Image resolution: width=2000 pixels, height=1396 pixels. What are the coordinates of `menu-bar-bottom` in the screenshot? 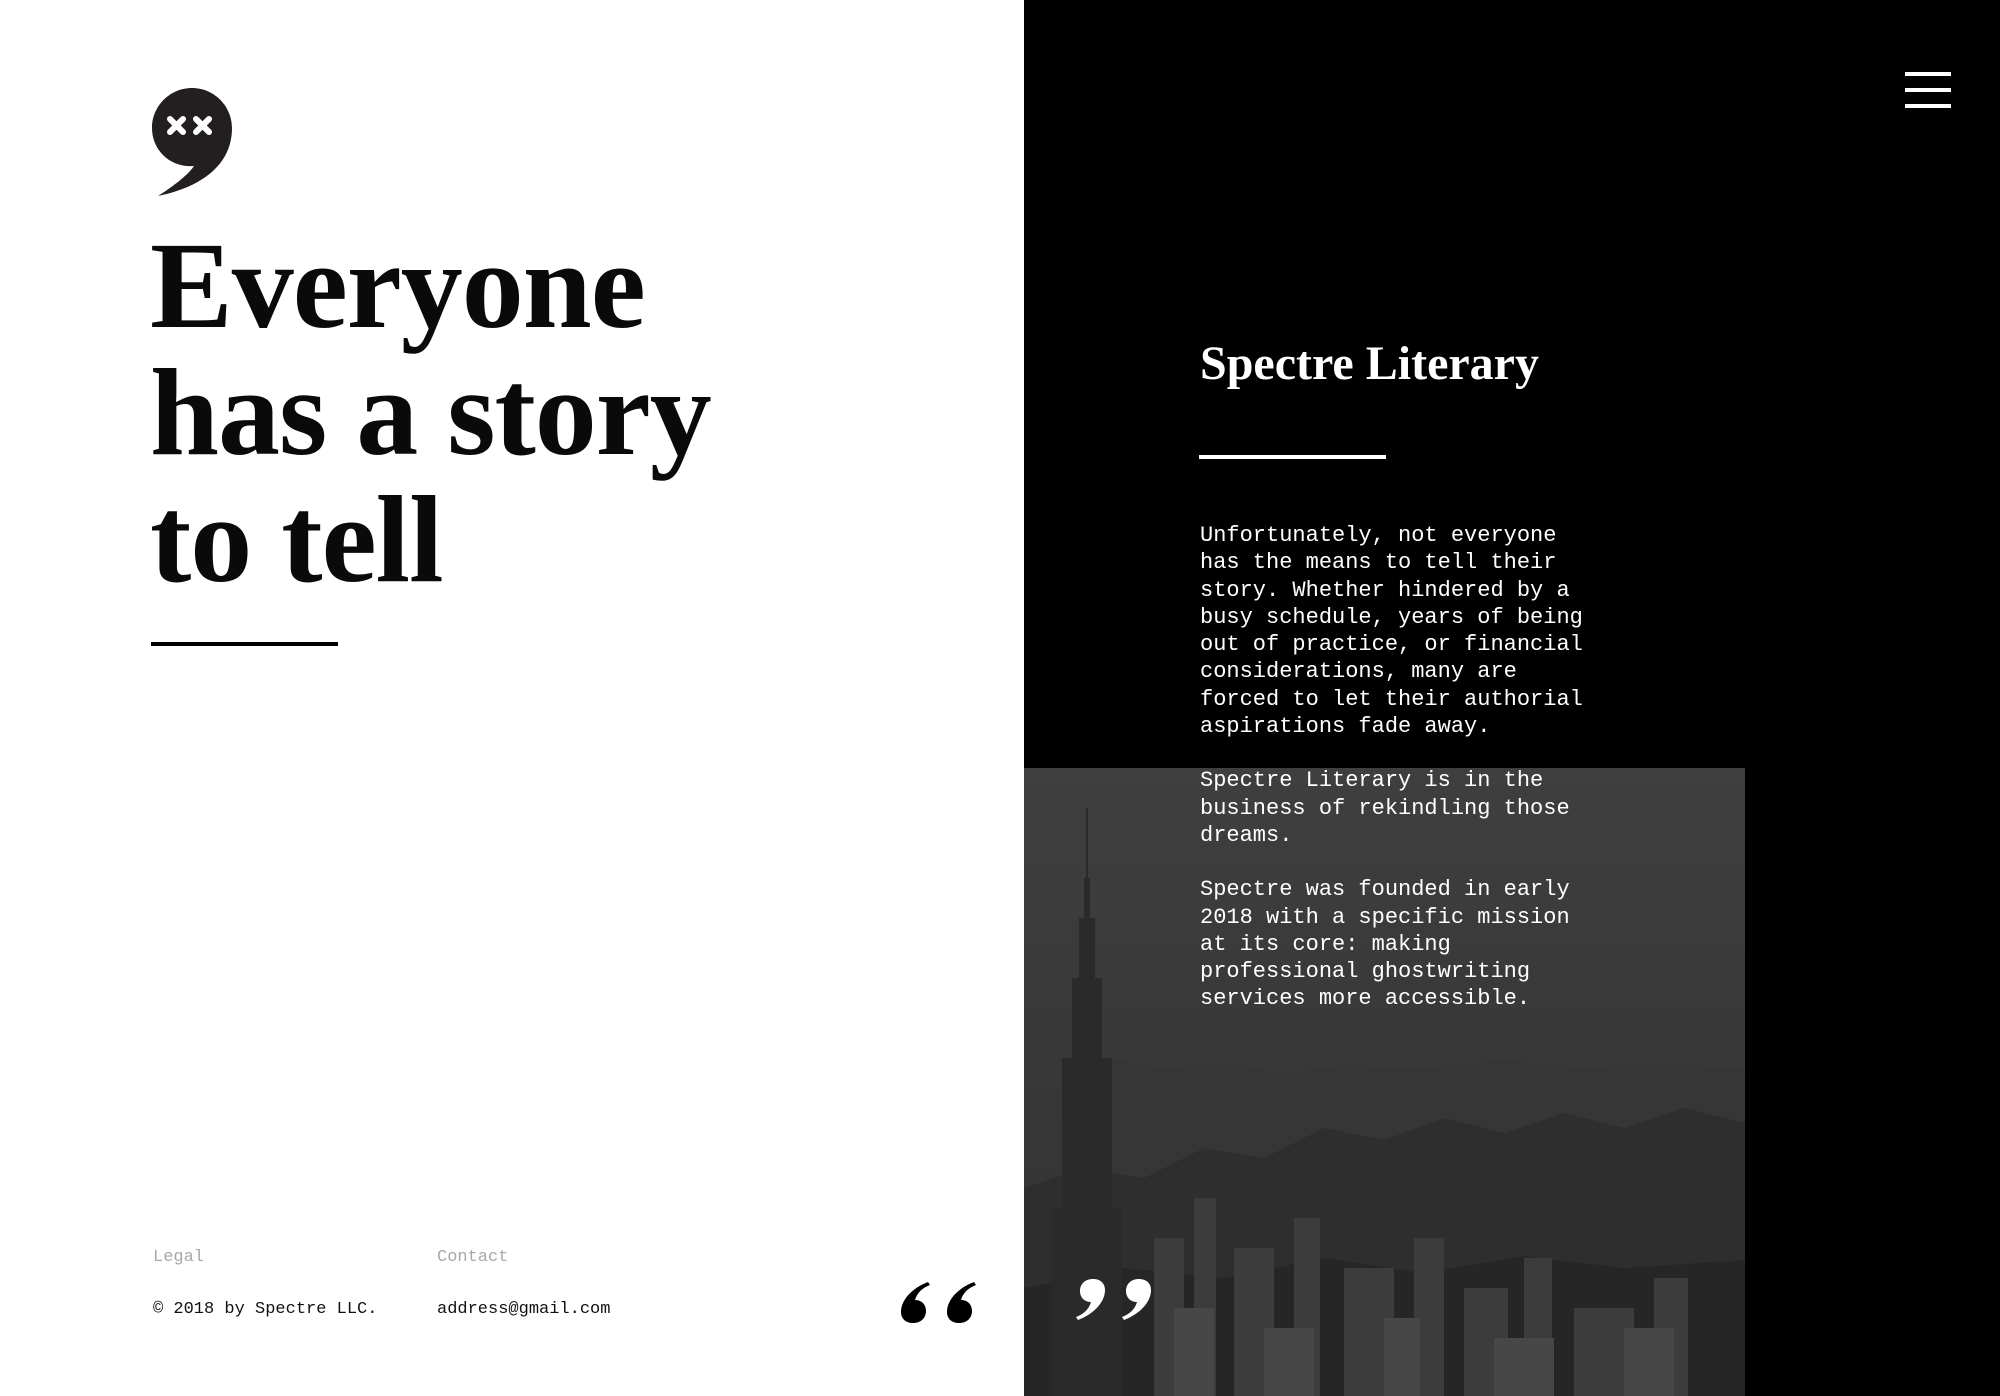 It's located at (1928, 106).